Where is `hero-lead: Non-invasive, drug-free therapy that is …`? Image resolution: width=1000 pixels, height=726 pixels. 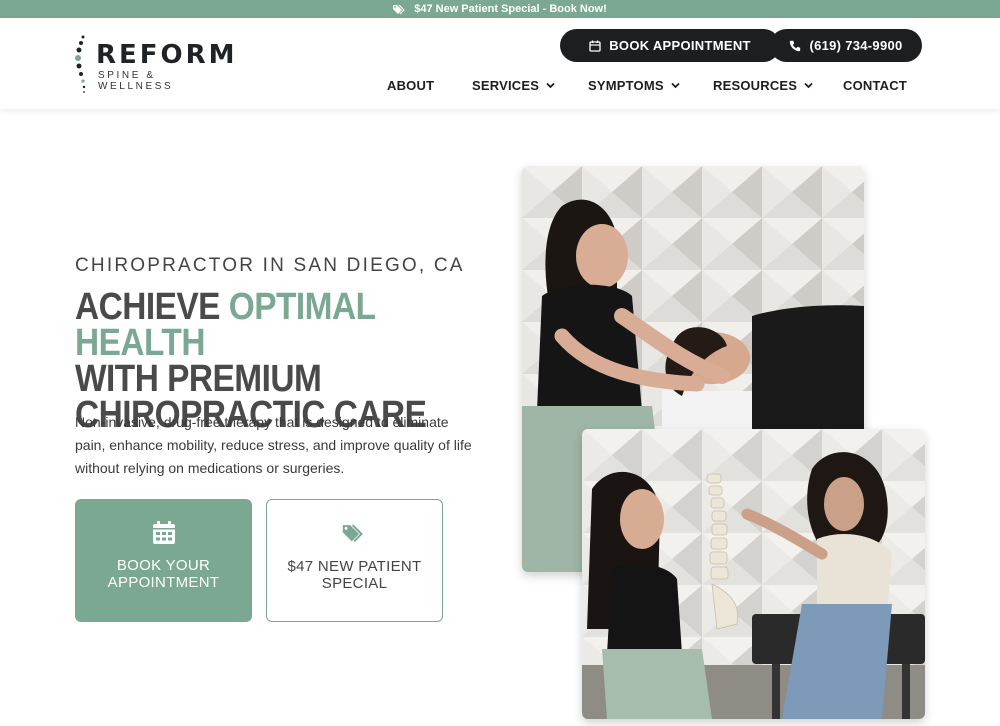 hero-lead: Non-invasive, drug-free therapy that is … is located at coordinates (273, 445).